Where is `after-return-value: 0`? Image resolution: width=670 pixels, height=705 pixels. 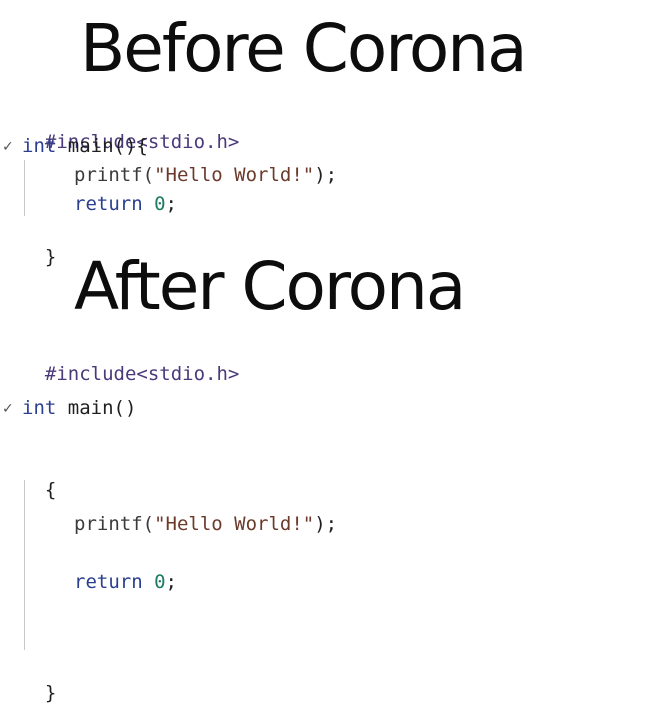 after-return-value: 0 is located at coordinates (160, 582).